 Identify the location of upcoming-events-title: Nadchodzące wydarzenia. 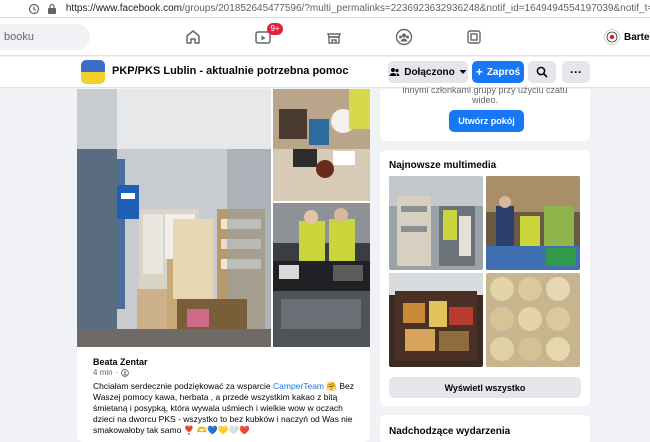
(450, 431).